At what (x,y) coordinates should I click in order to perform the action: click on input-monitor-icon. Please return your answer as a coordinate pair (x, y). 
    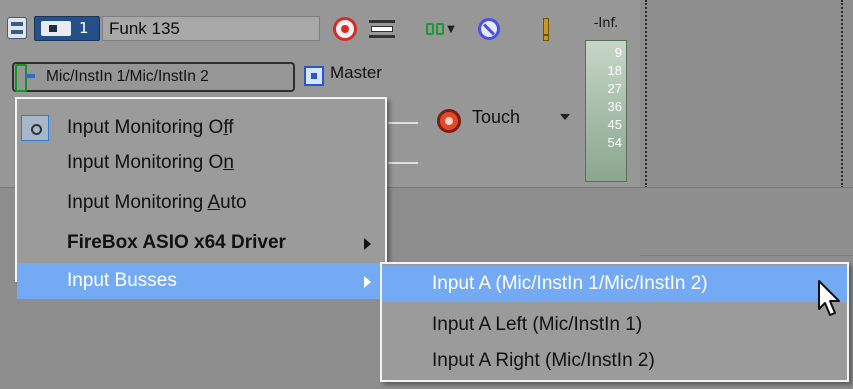
    Looking at the image, I should click on (382, 29).